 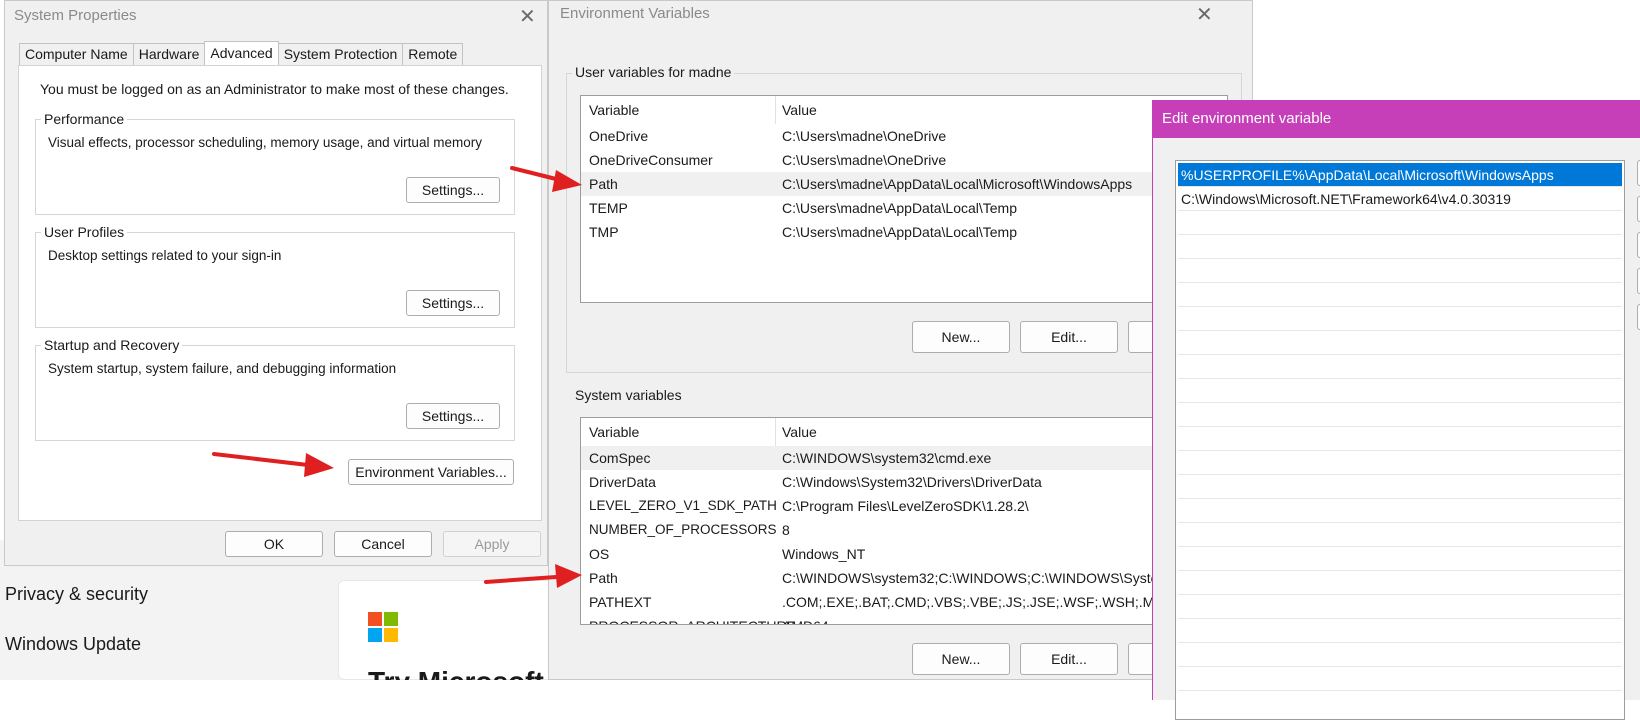 What do you see at coordinates (536, 174) in the screenshot?
I see `arrow-to-user-path` at bounding box center [536, 174].